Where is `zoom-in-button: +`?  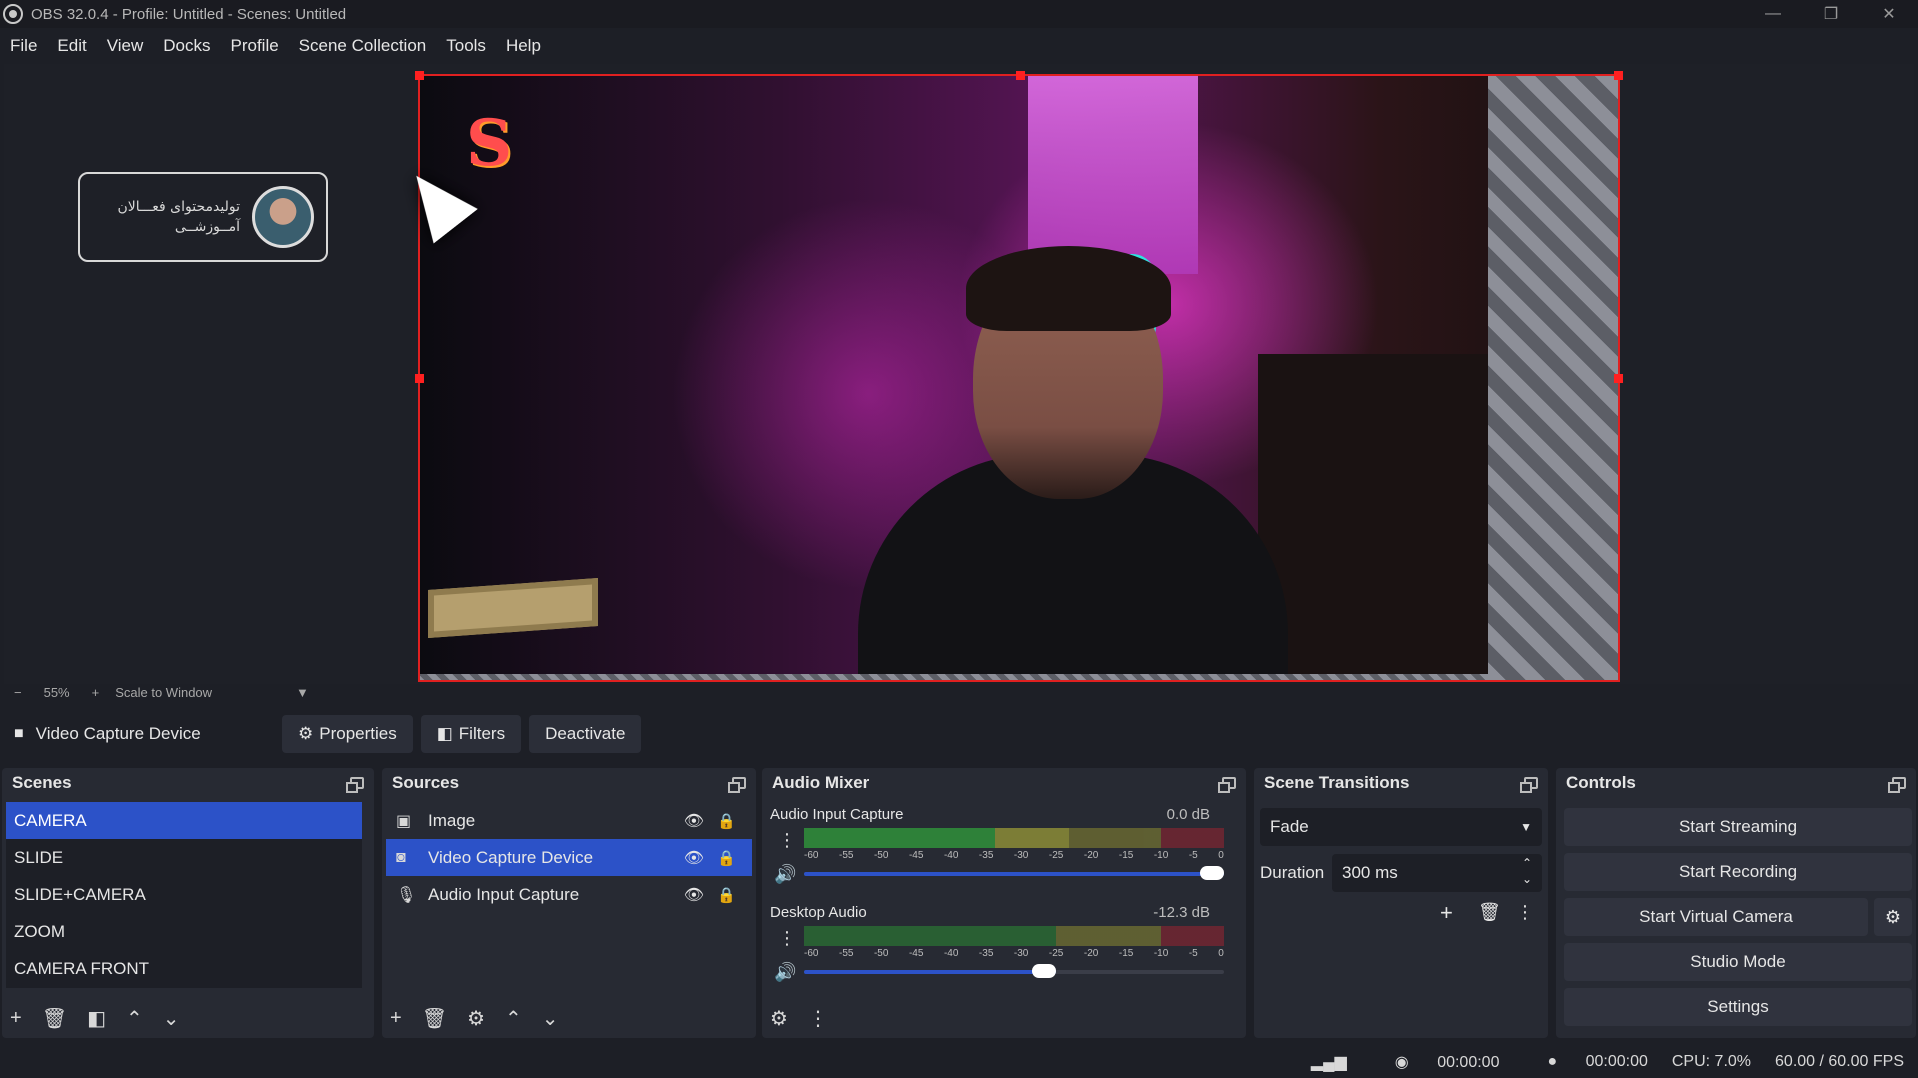
zoom-in-button: + is located at coordinates (96, 692).